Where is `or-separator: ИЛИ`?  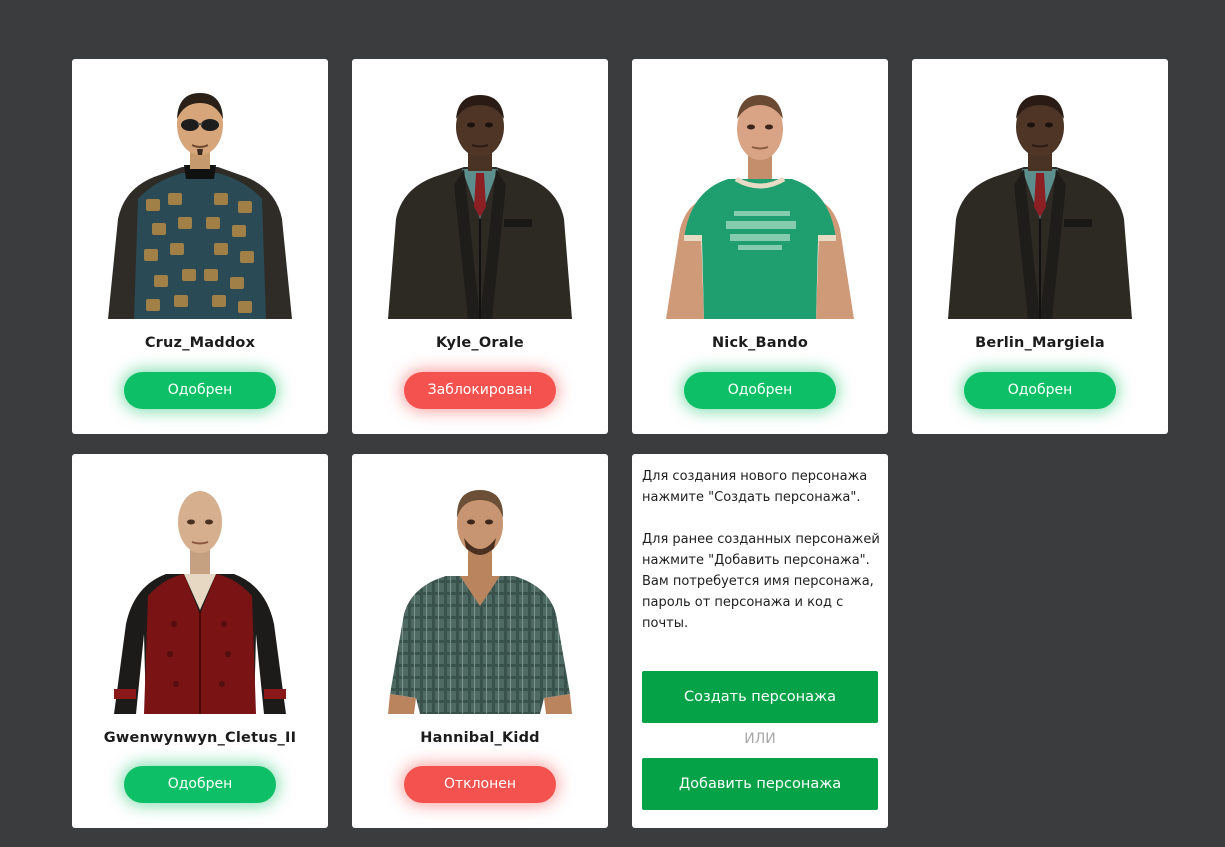
or-separator: ИЛИ is located at coordinates (760, 739).